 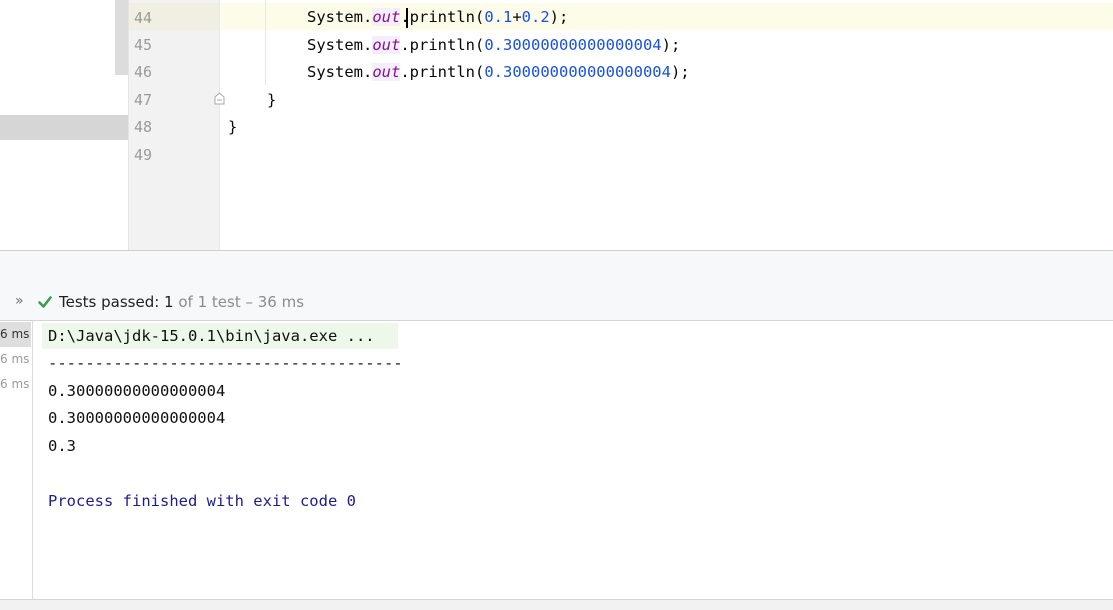 I want to click on indent-guide, so click(x=265, y=42).